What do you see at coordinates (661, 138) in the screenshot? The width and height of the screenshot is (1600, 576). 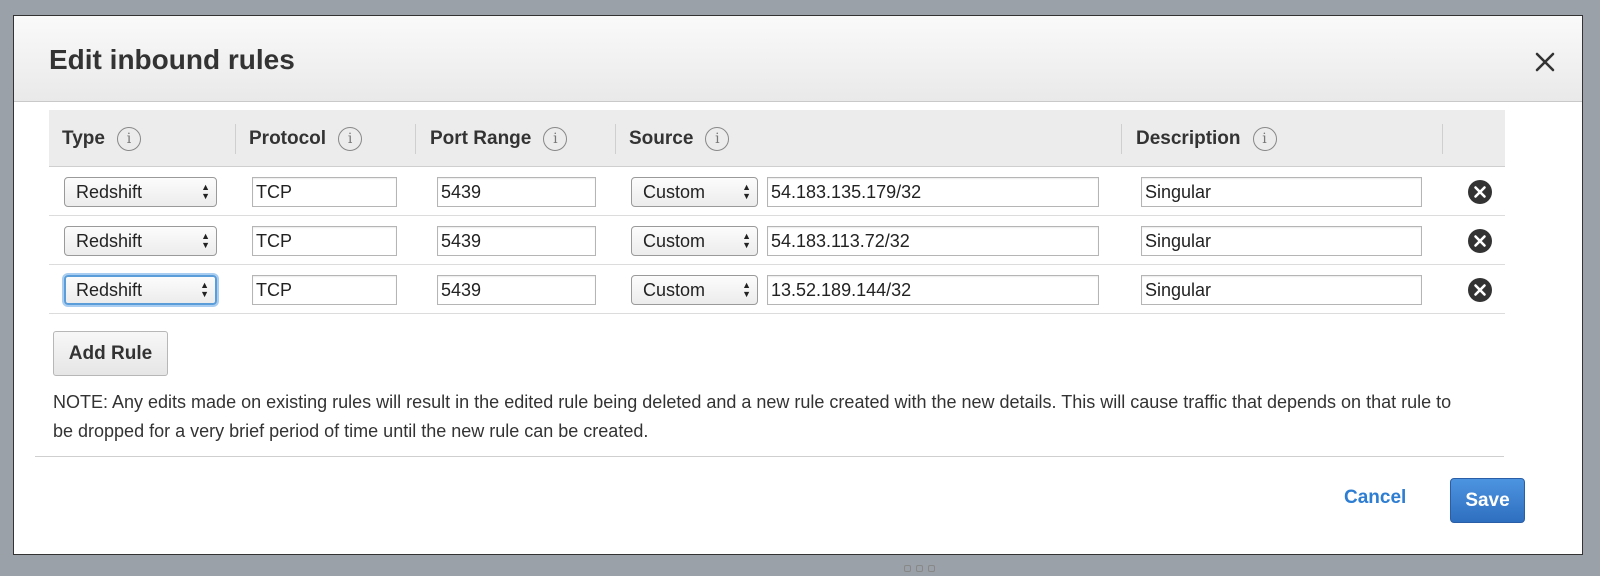 I see `header-source-label: Source` at bounding box center [661, 138].